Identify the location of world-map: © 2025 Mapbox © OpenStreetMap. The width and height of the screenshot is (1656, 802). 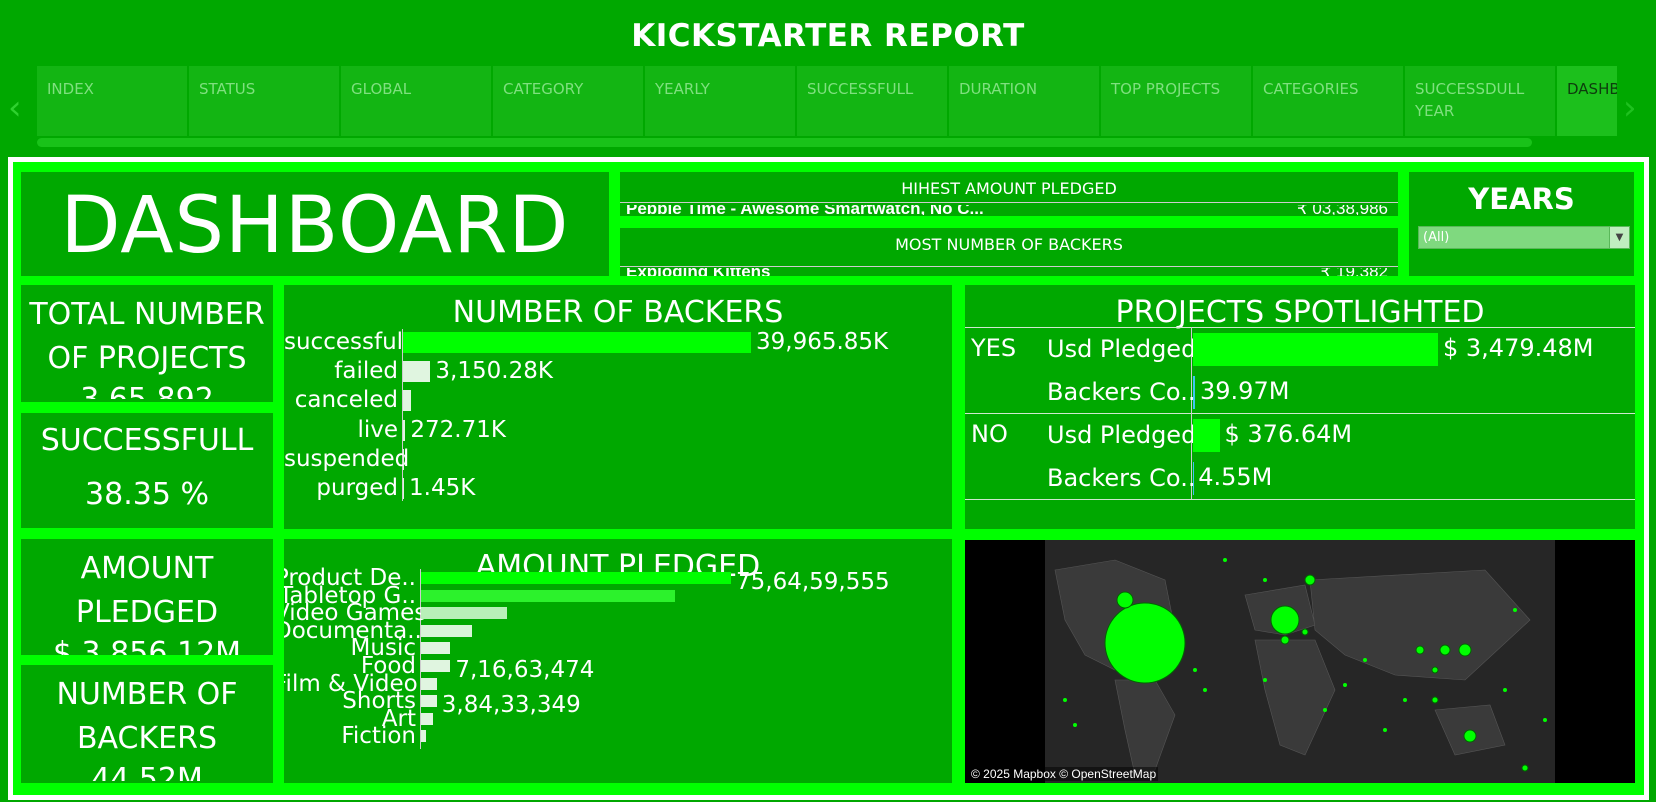
(1300, 661).